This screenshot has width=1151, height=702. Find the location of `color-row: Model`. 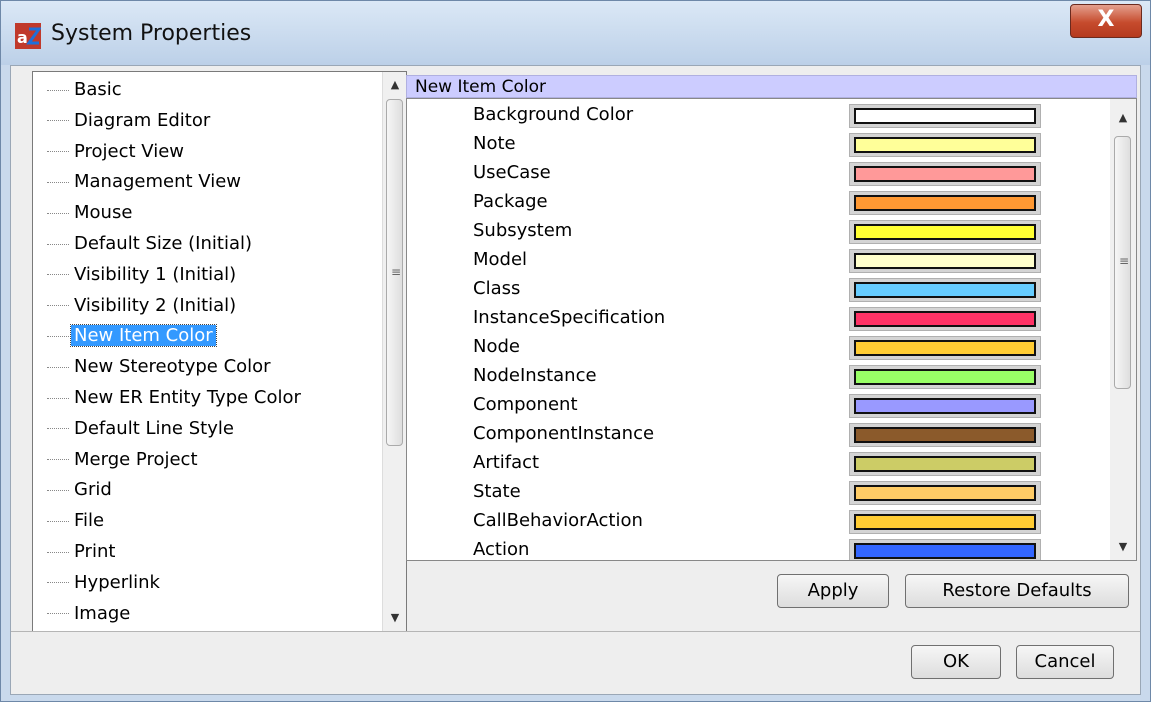

color-row: Model is located at coordinates (757, 261).